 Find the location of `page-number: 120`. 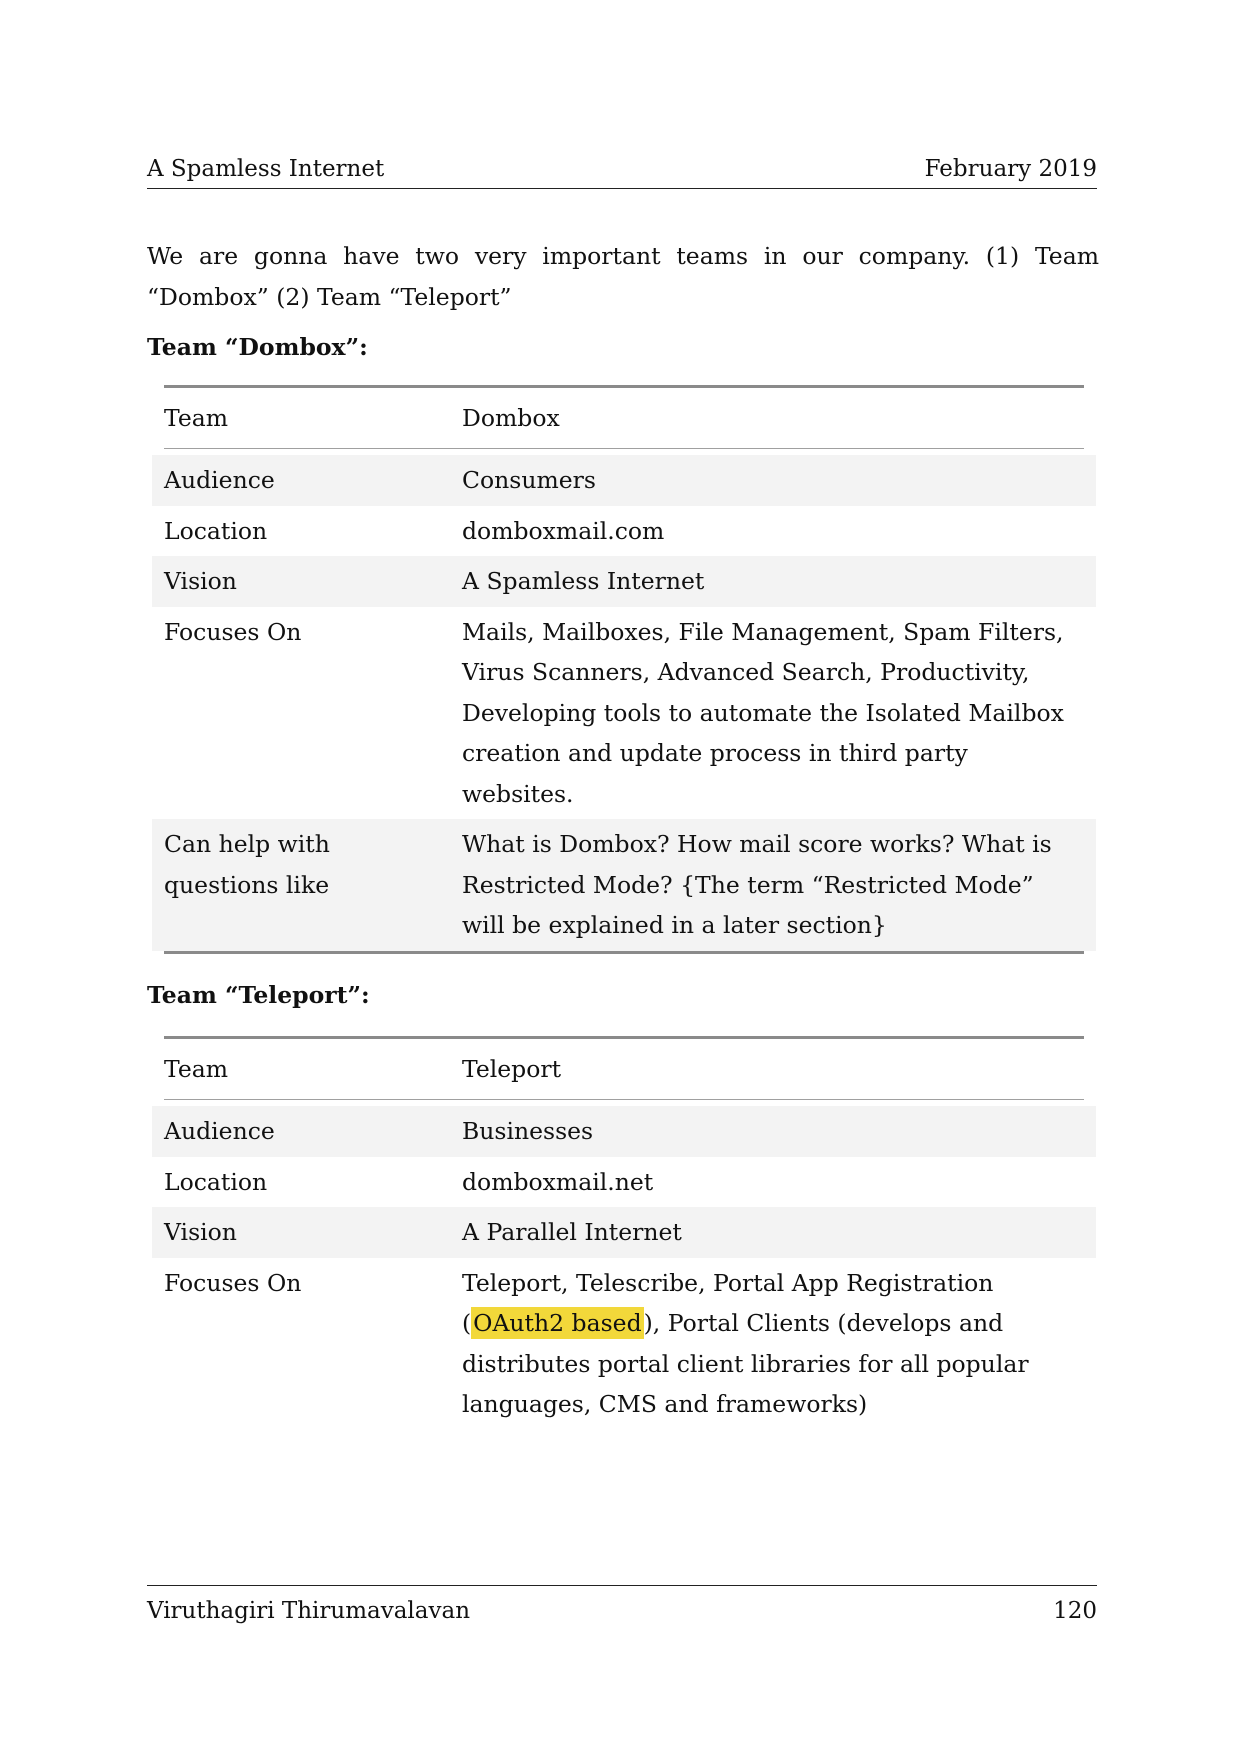

page-number: 120 is located at coordinates (1075, 1611).